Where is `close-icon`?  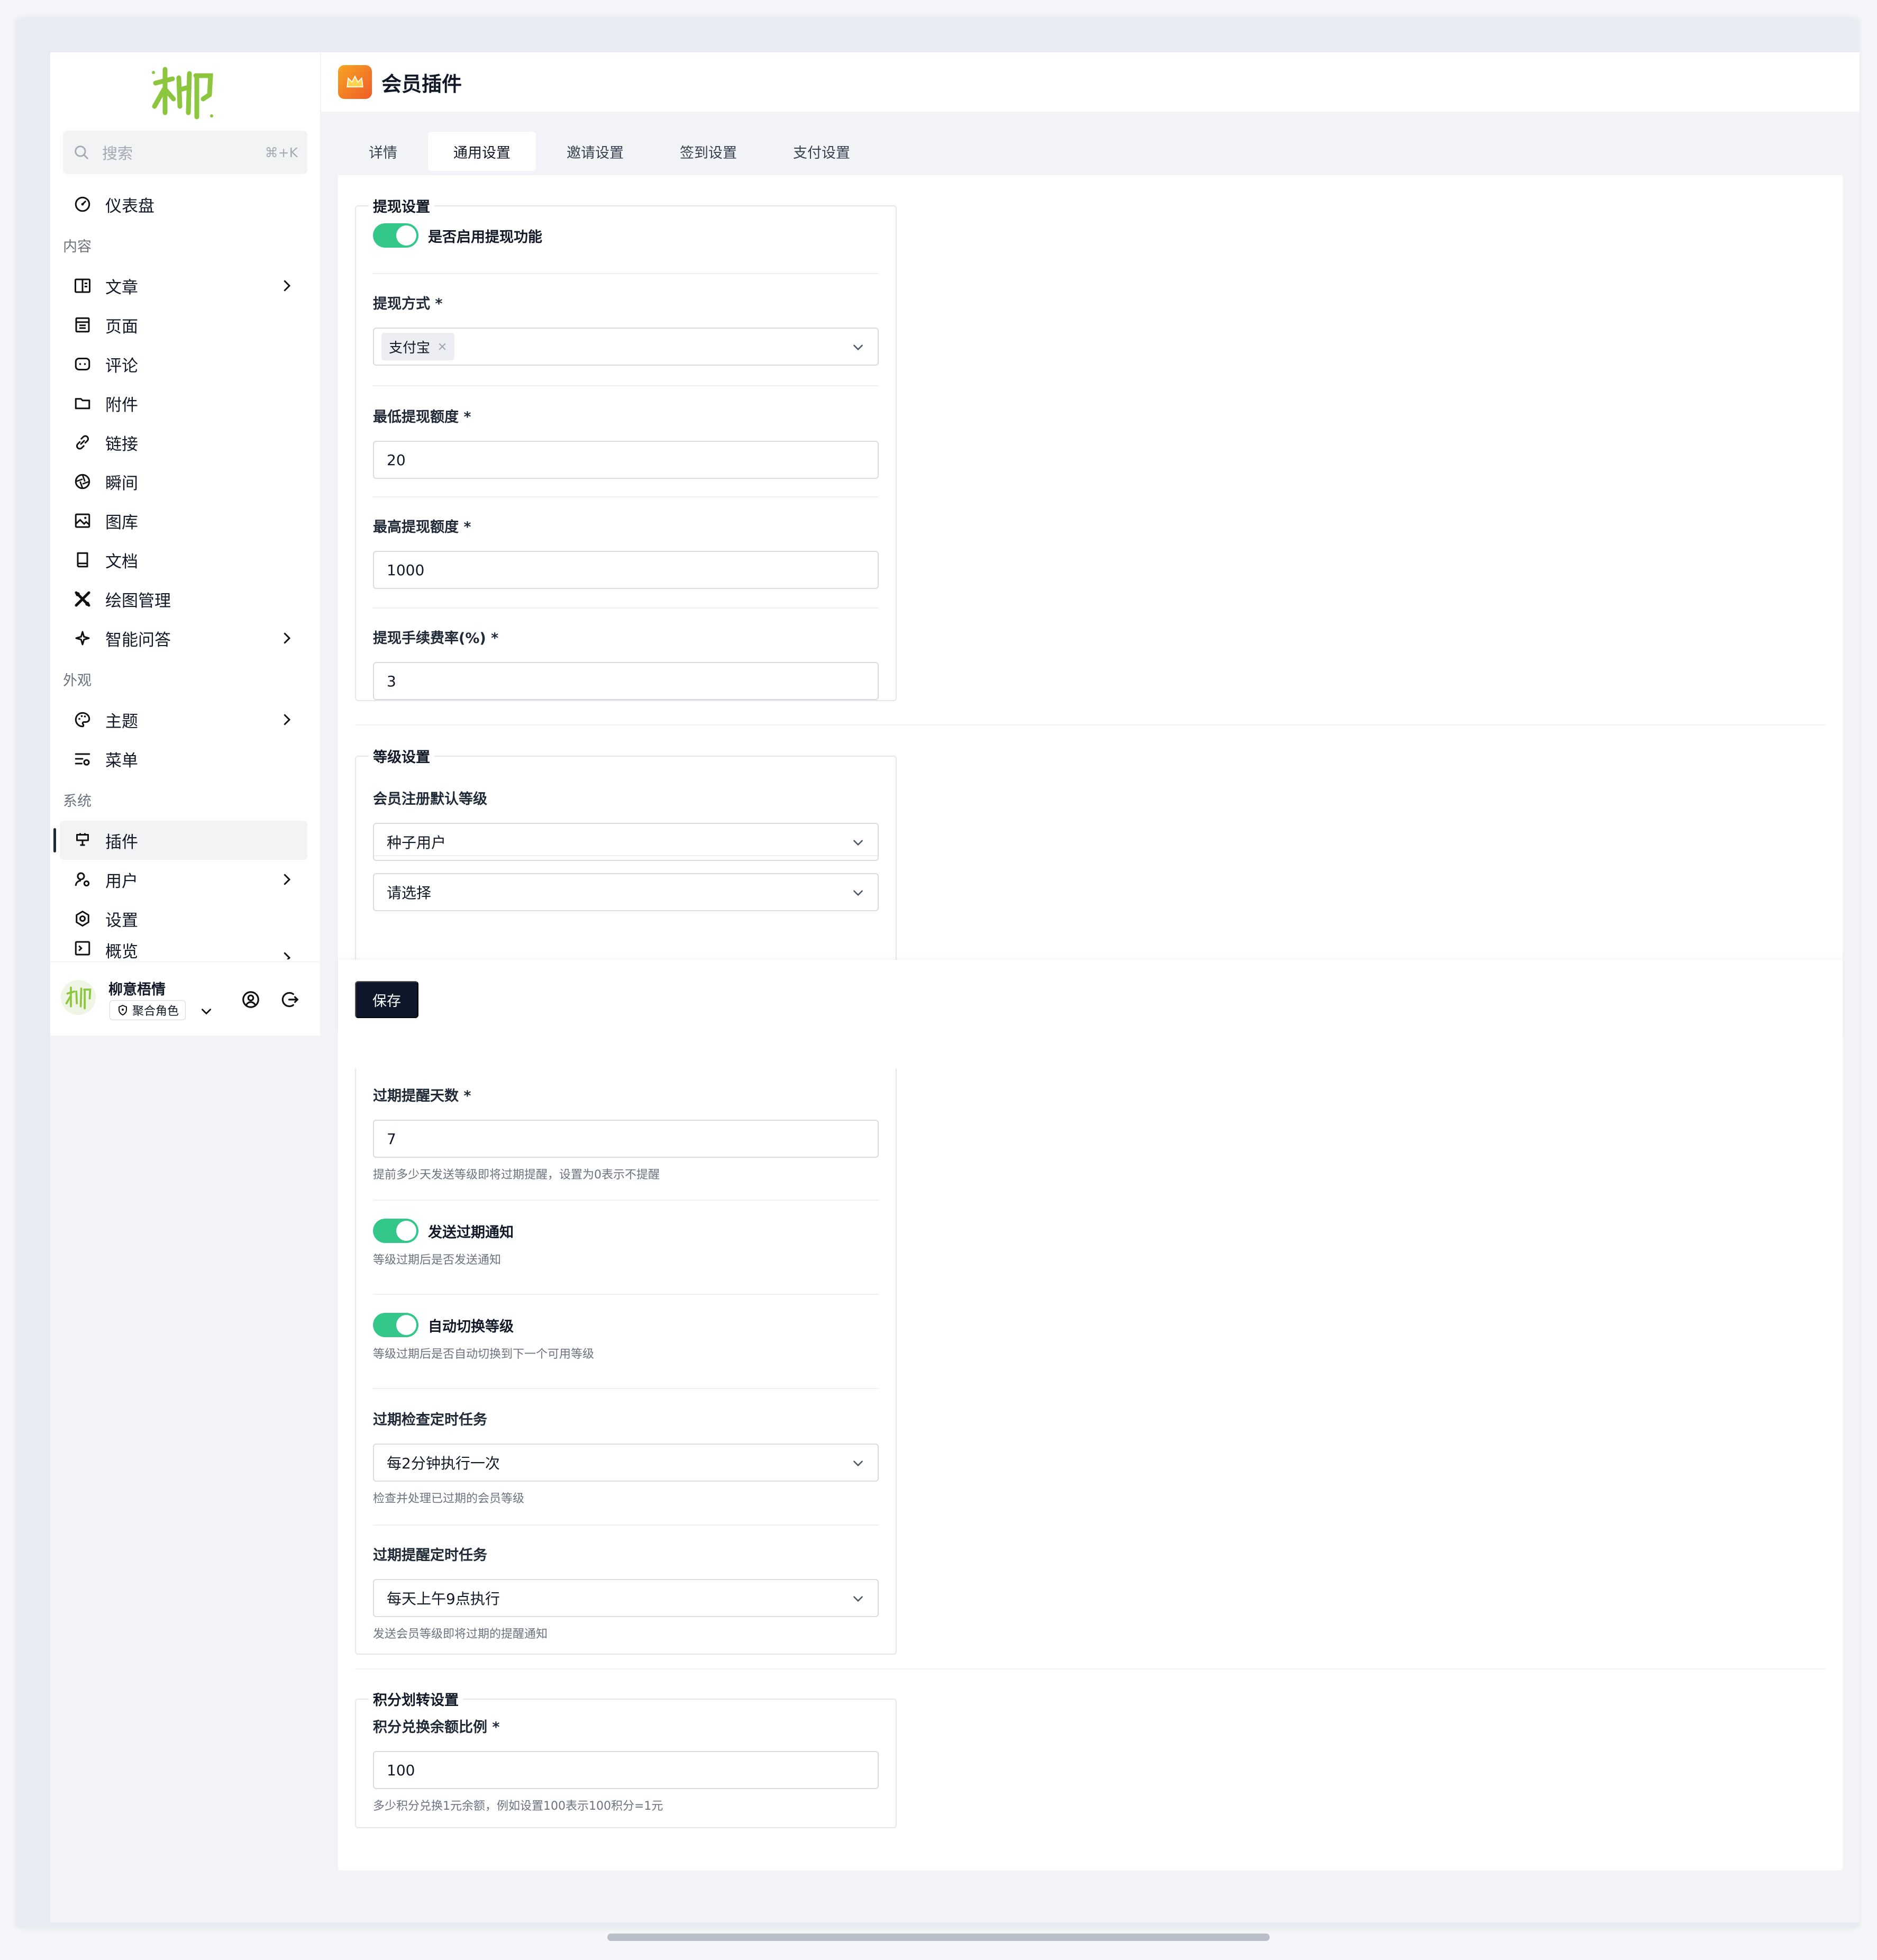
close-icon is located at coordinates (442, 346).